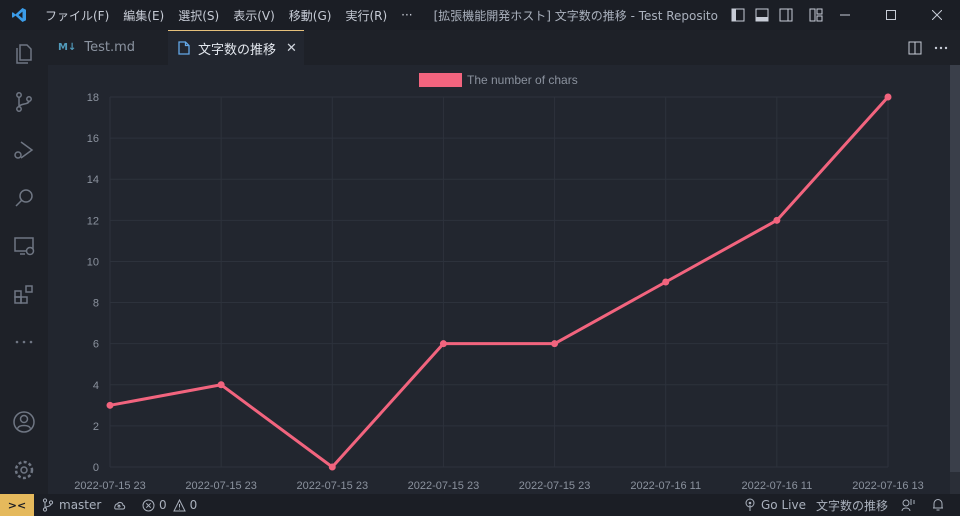  I want to click on y-tick-label: 18, so click(93, 98).